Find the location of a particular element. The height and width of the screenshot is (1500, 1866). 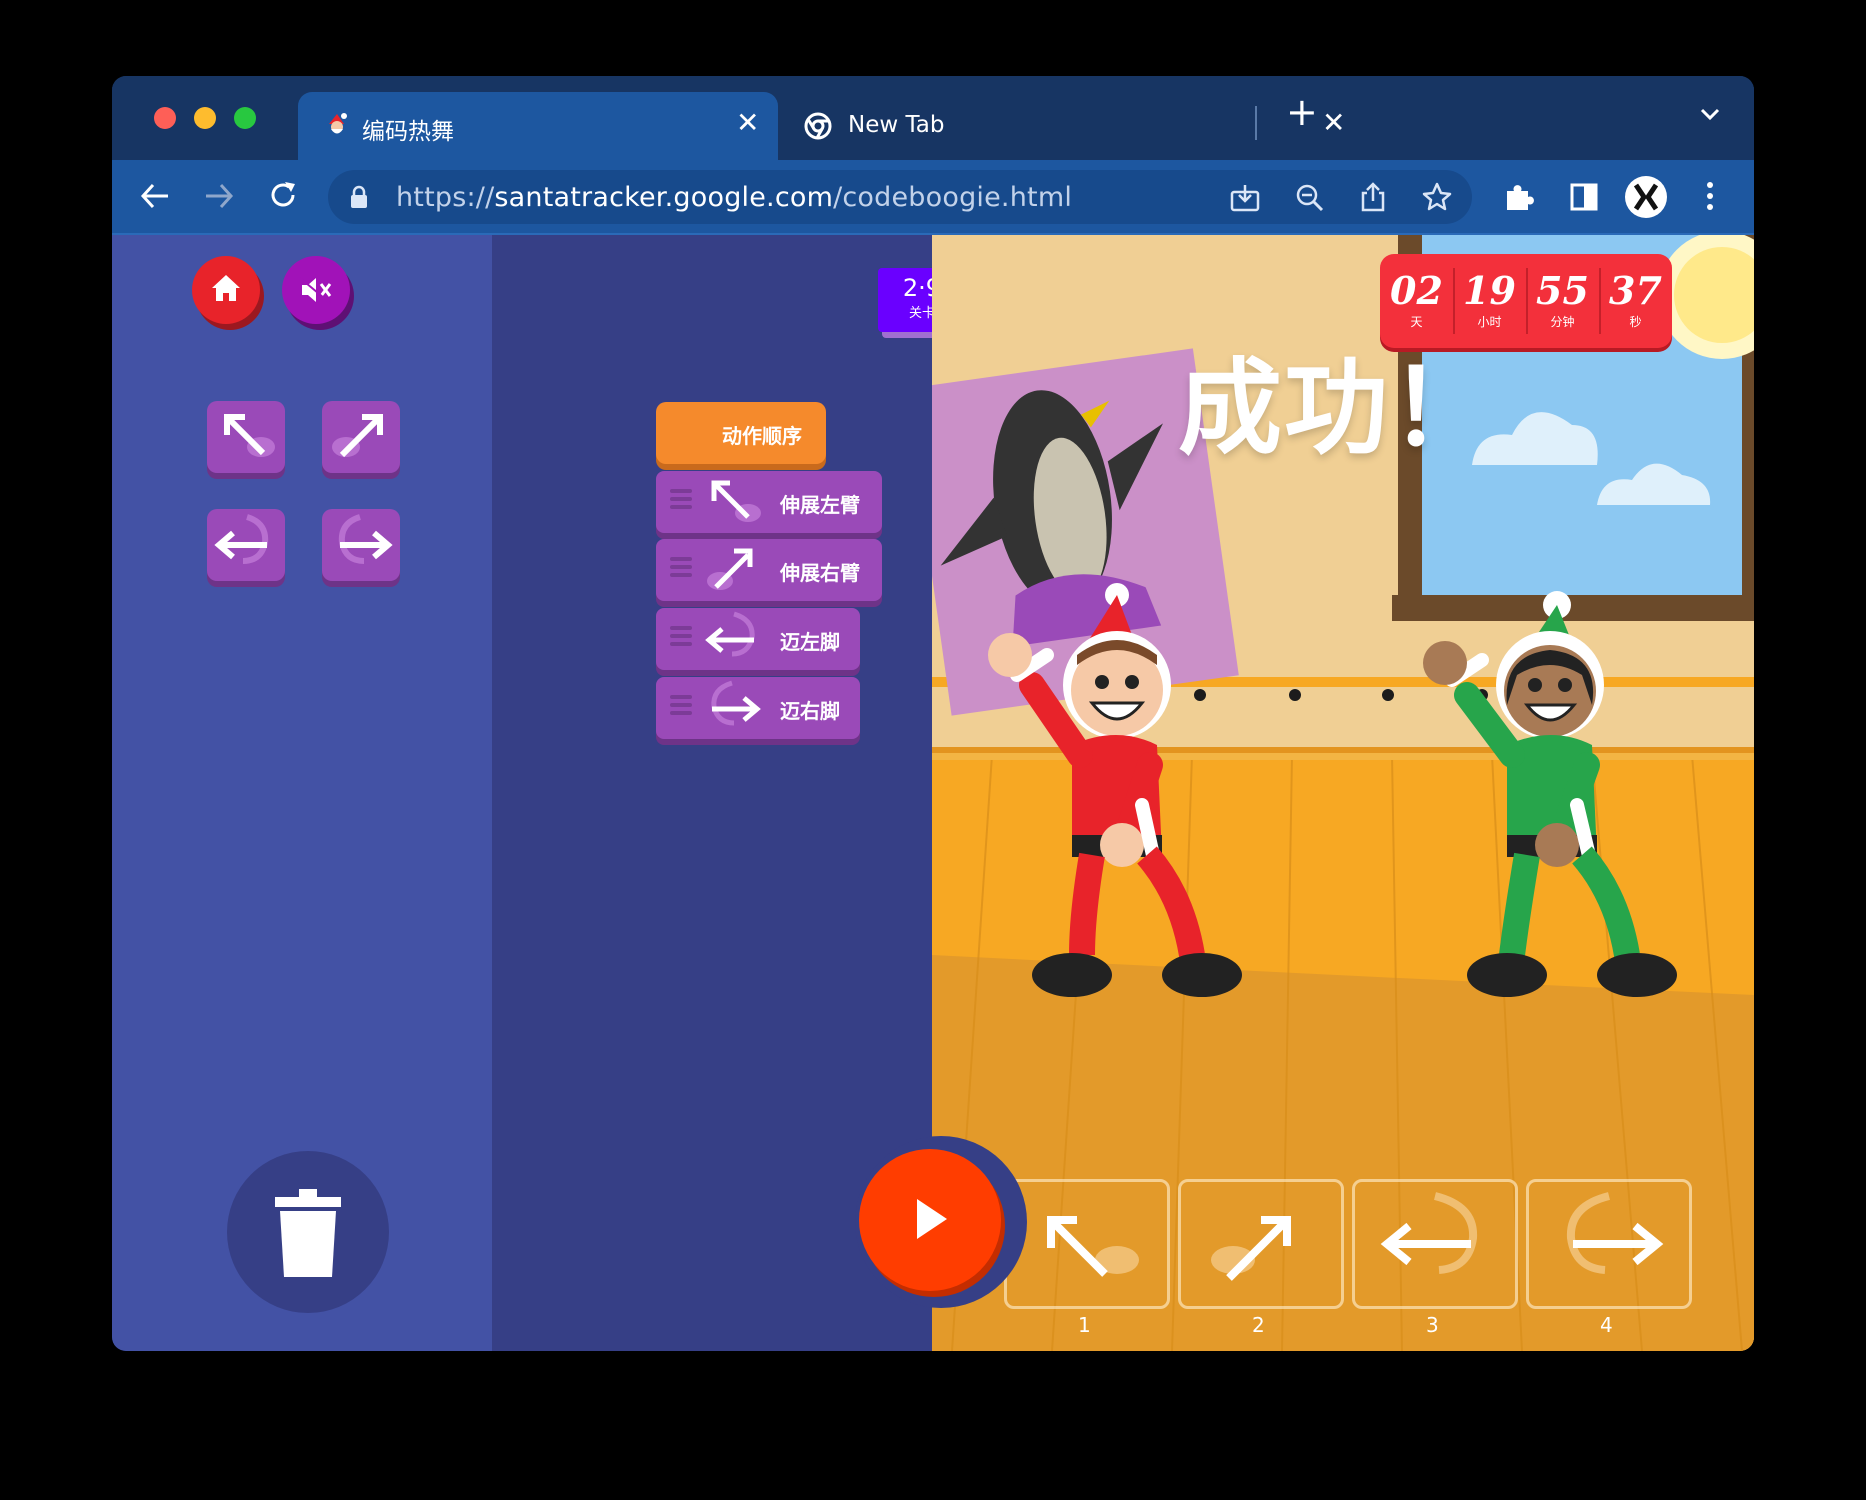

home-icon is located at coordinates (226, 290).